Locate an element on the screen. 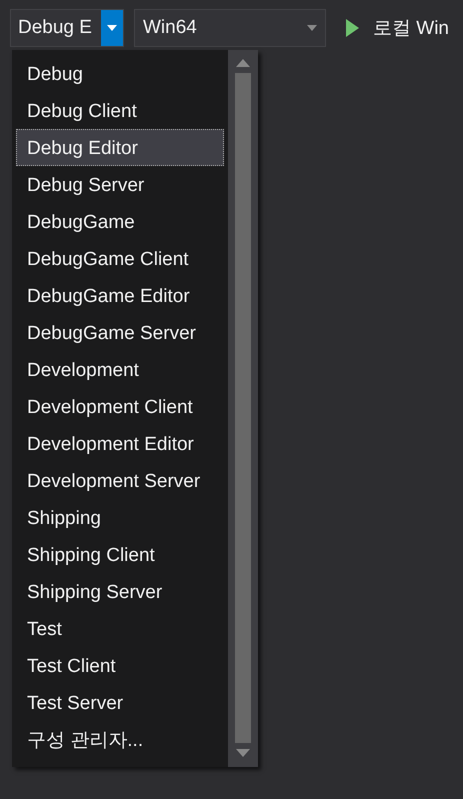 Image resolution: width=463 pixels, height=799 pixels. dropdown-item: Development Editor is located at coordinates (120, 443).